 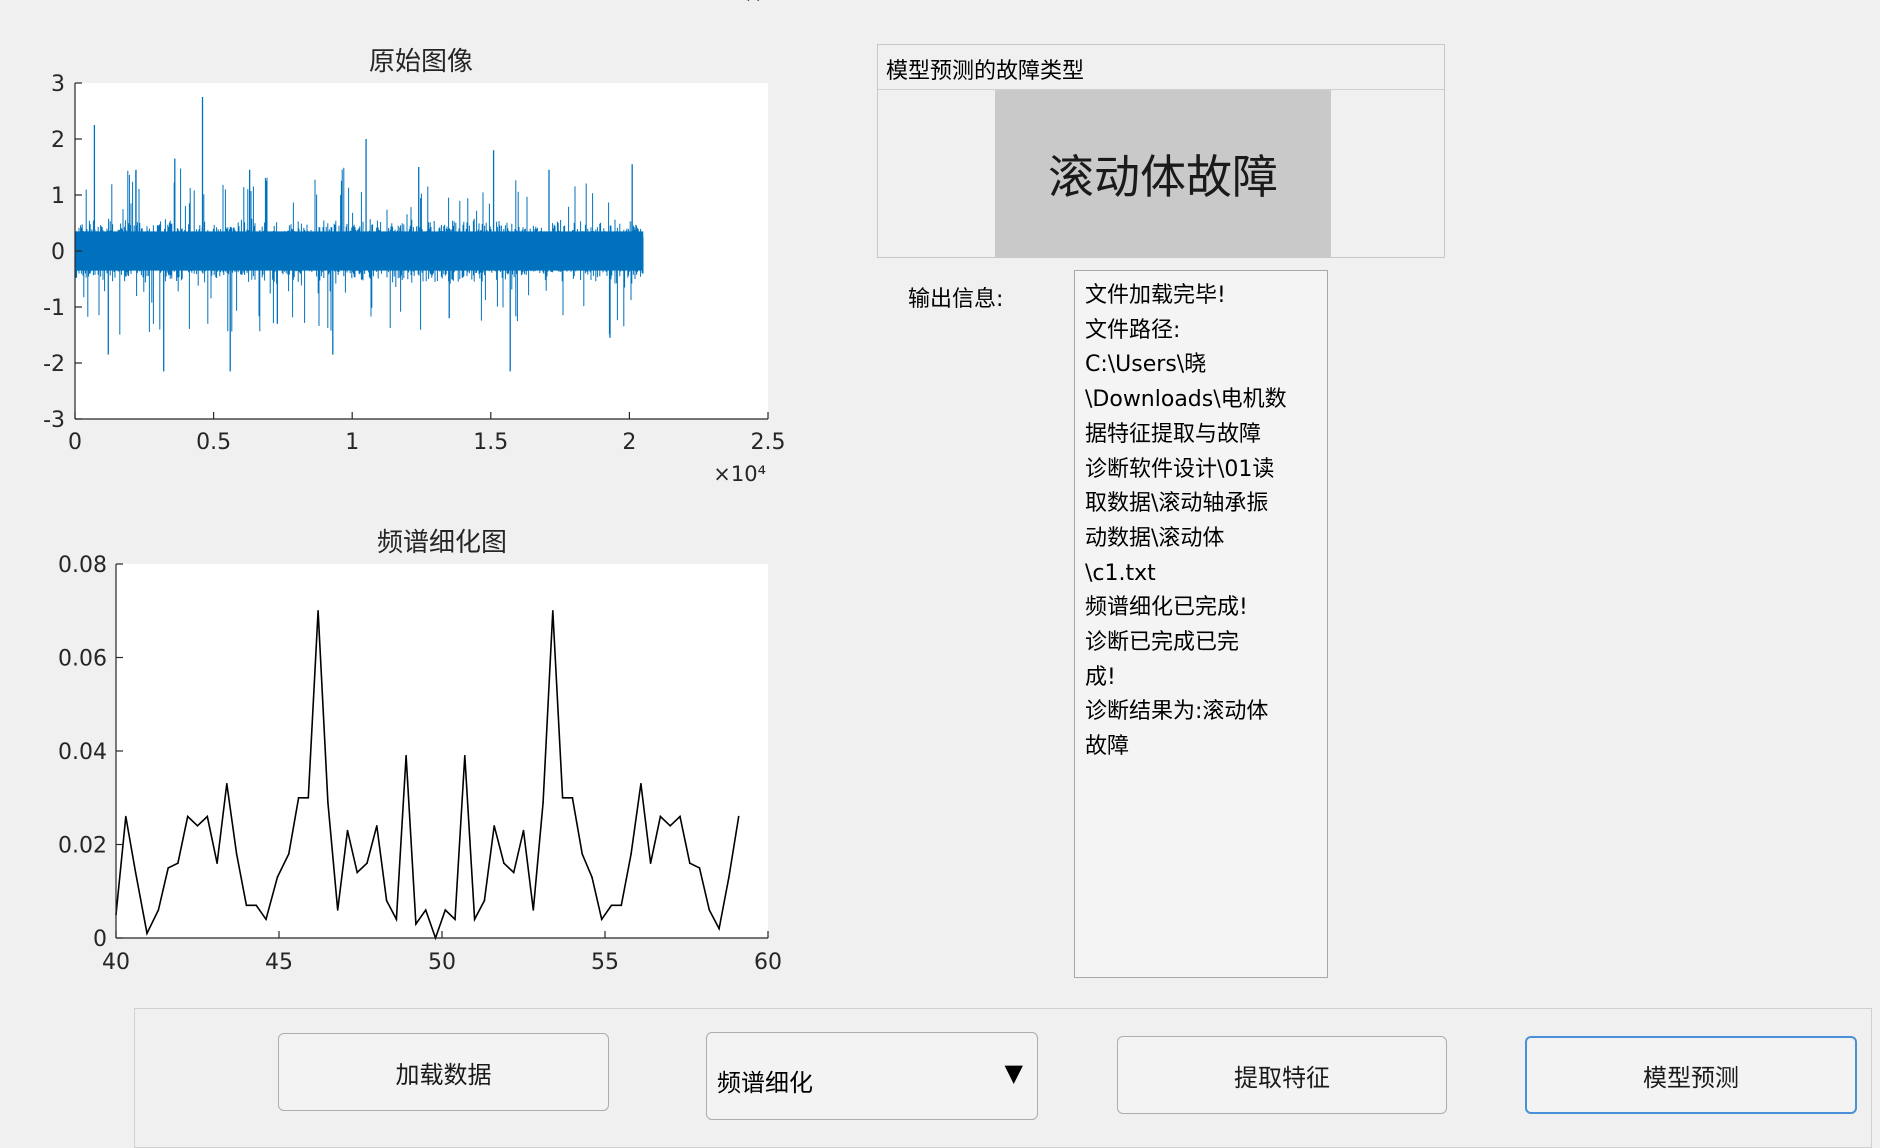 I want to click on output-line: 诊断已完成已完, so click(x=1162, y=643).